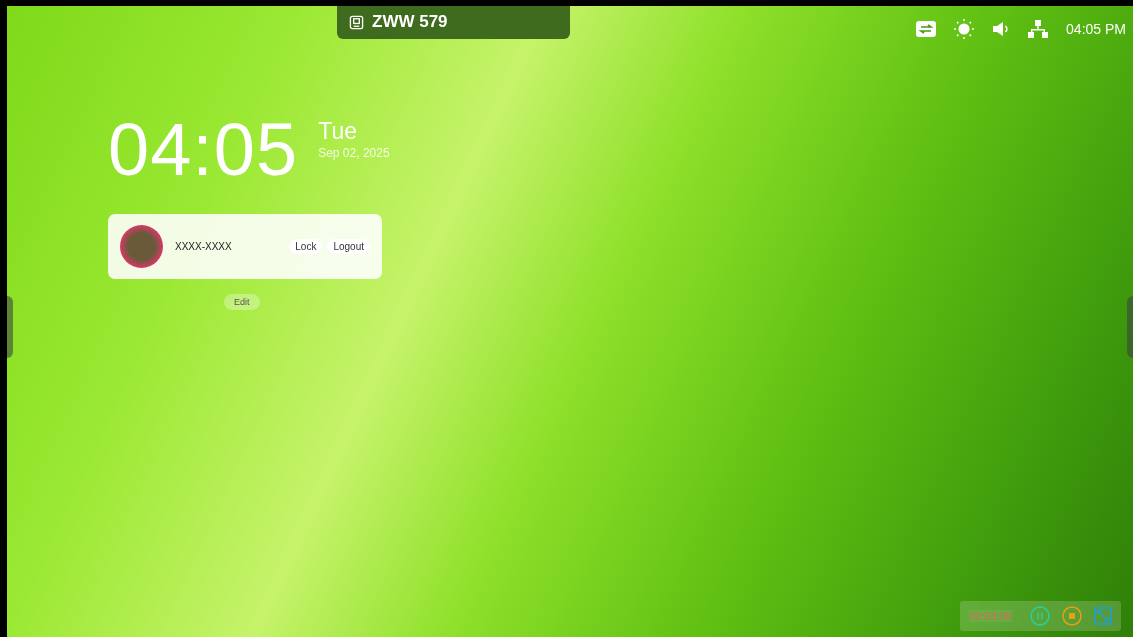  I want to click on clock-date: Sep 02, 2025, so click(354, 153).